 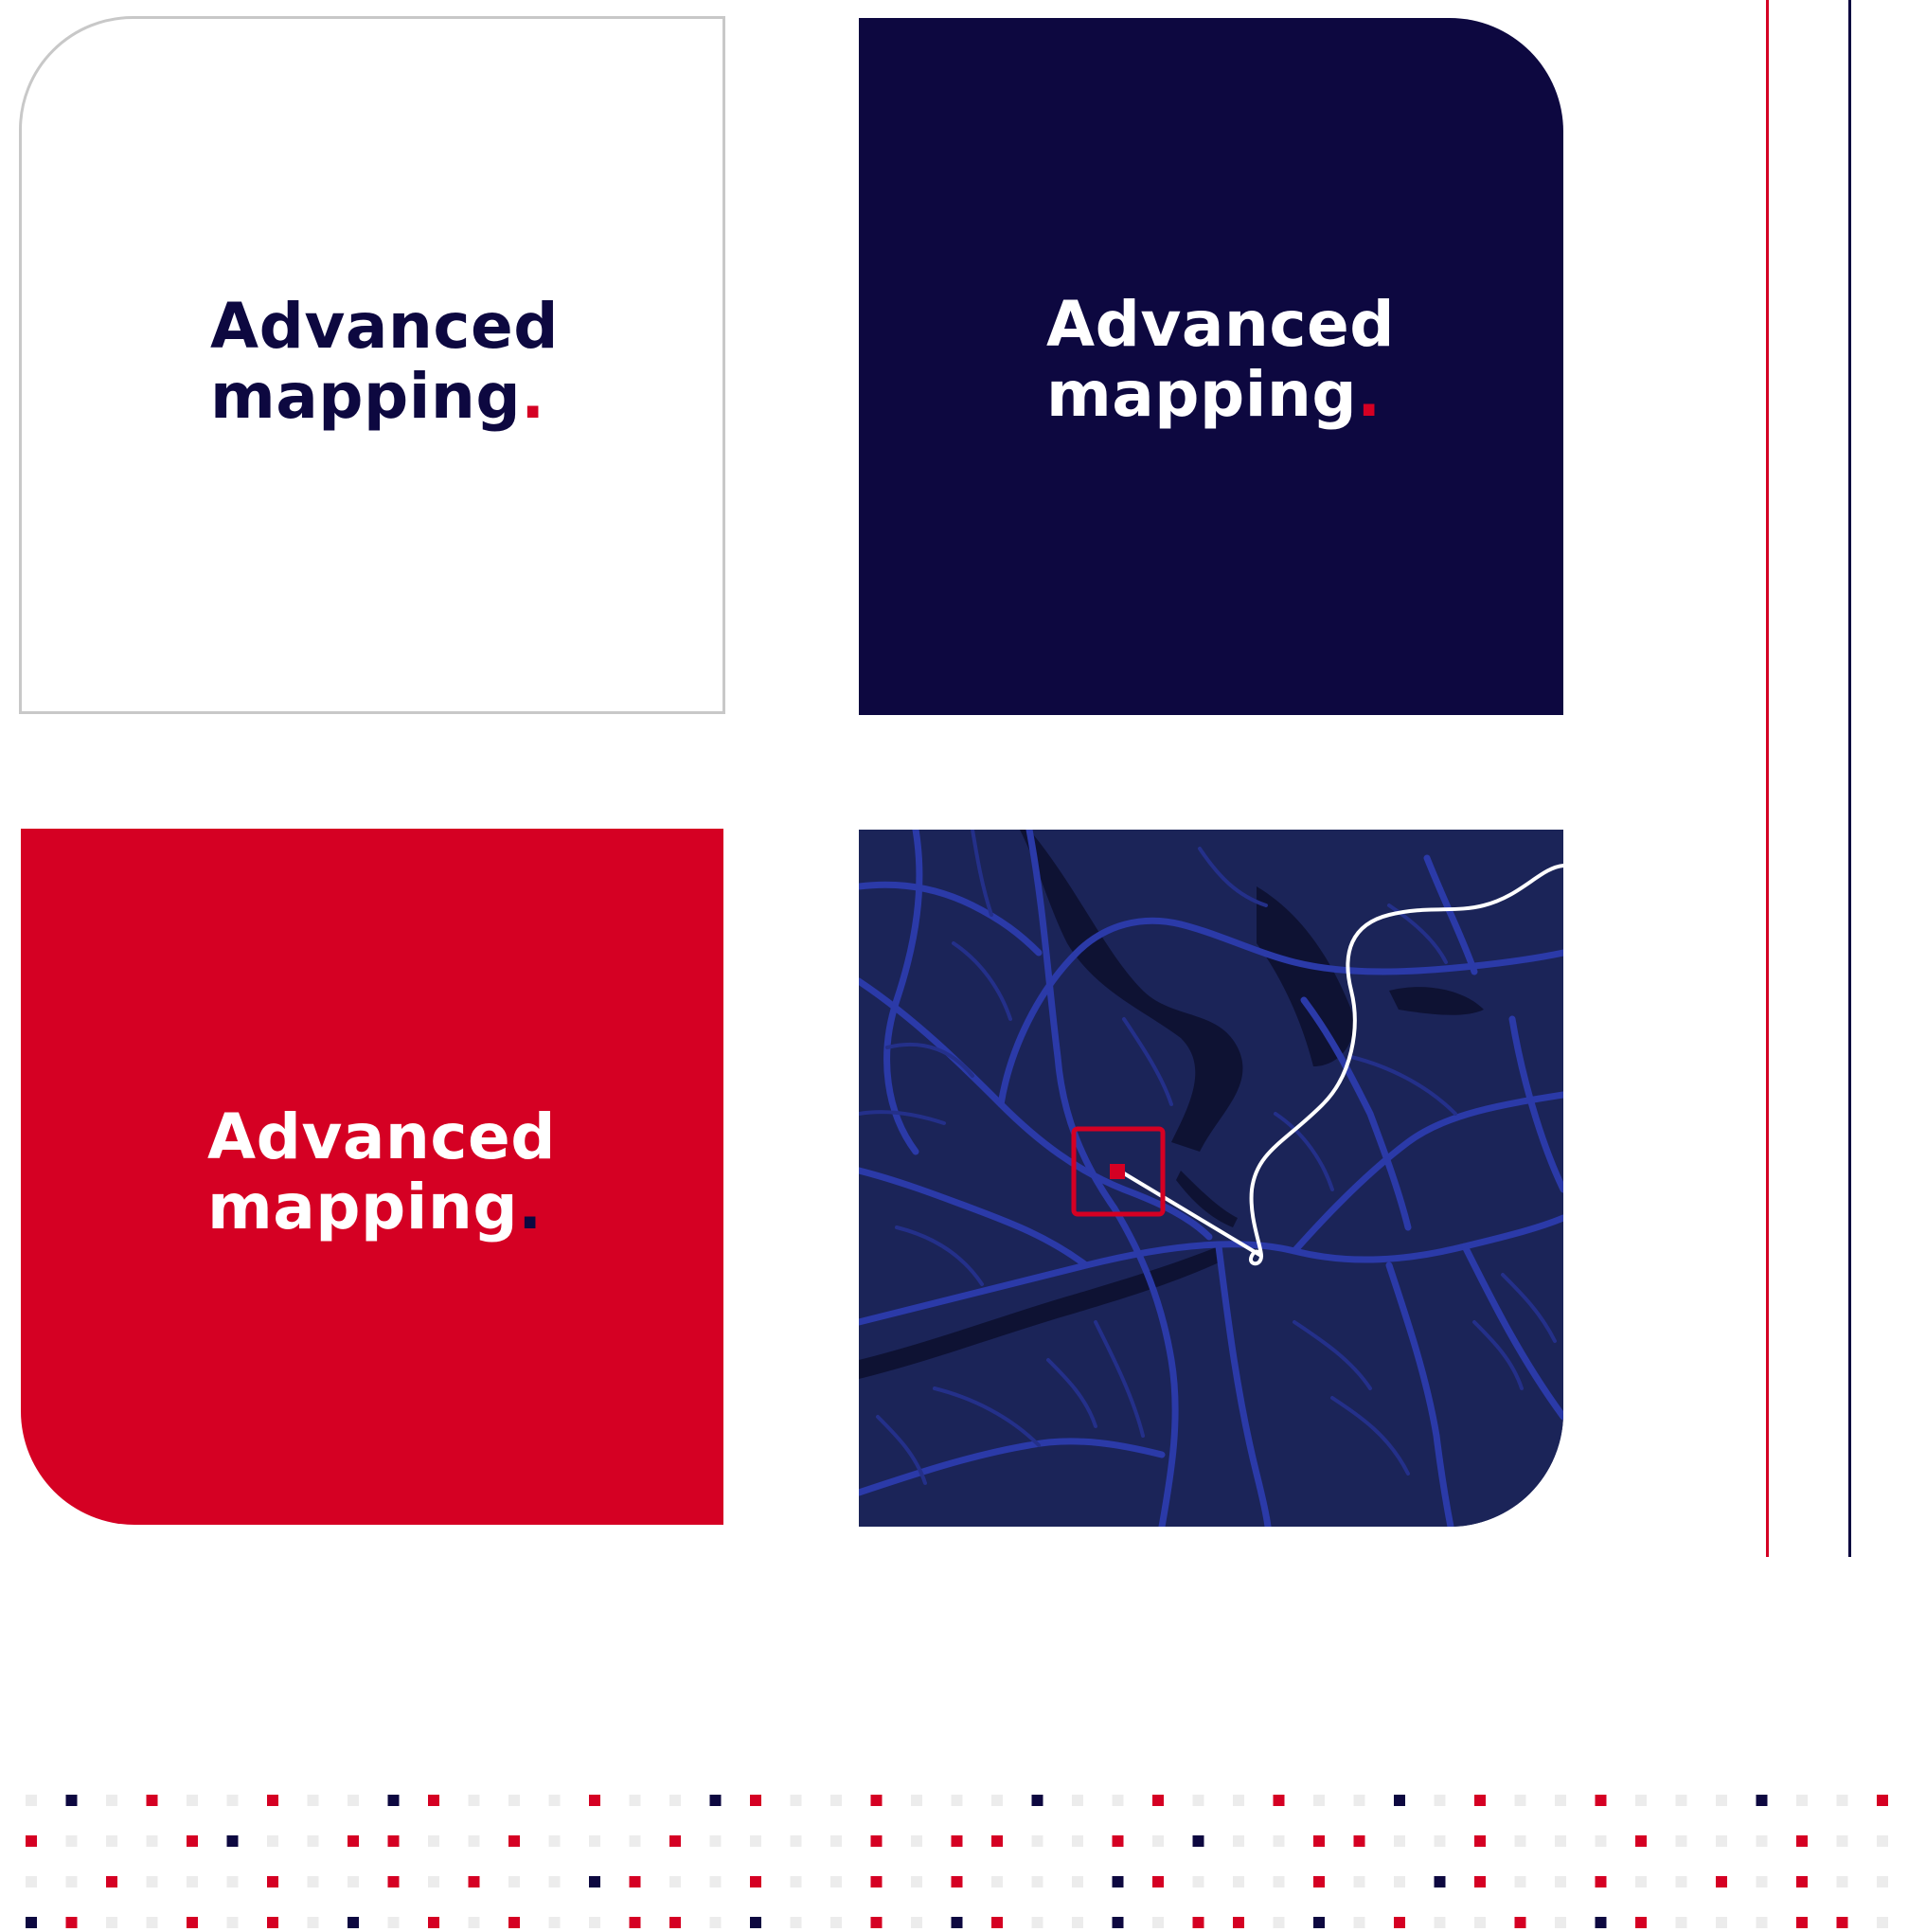 What do you see at coordinates (533, 396) in the screenshot?
I see `headline-period: .` at bounding box center [533, 396].